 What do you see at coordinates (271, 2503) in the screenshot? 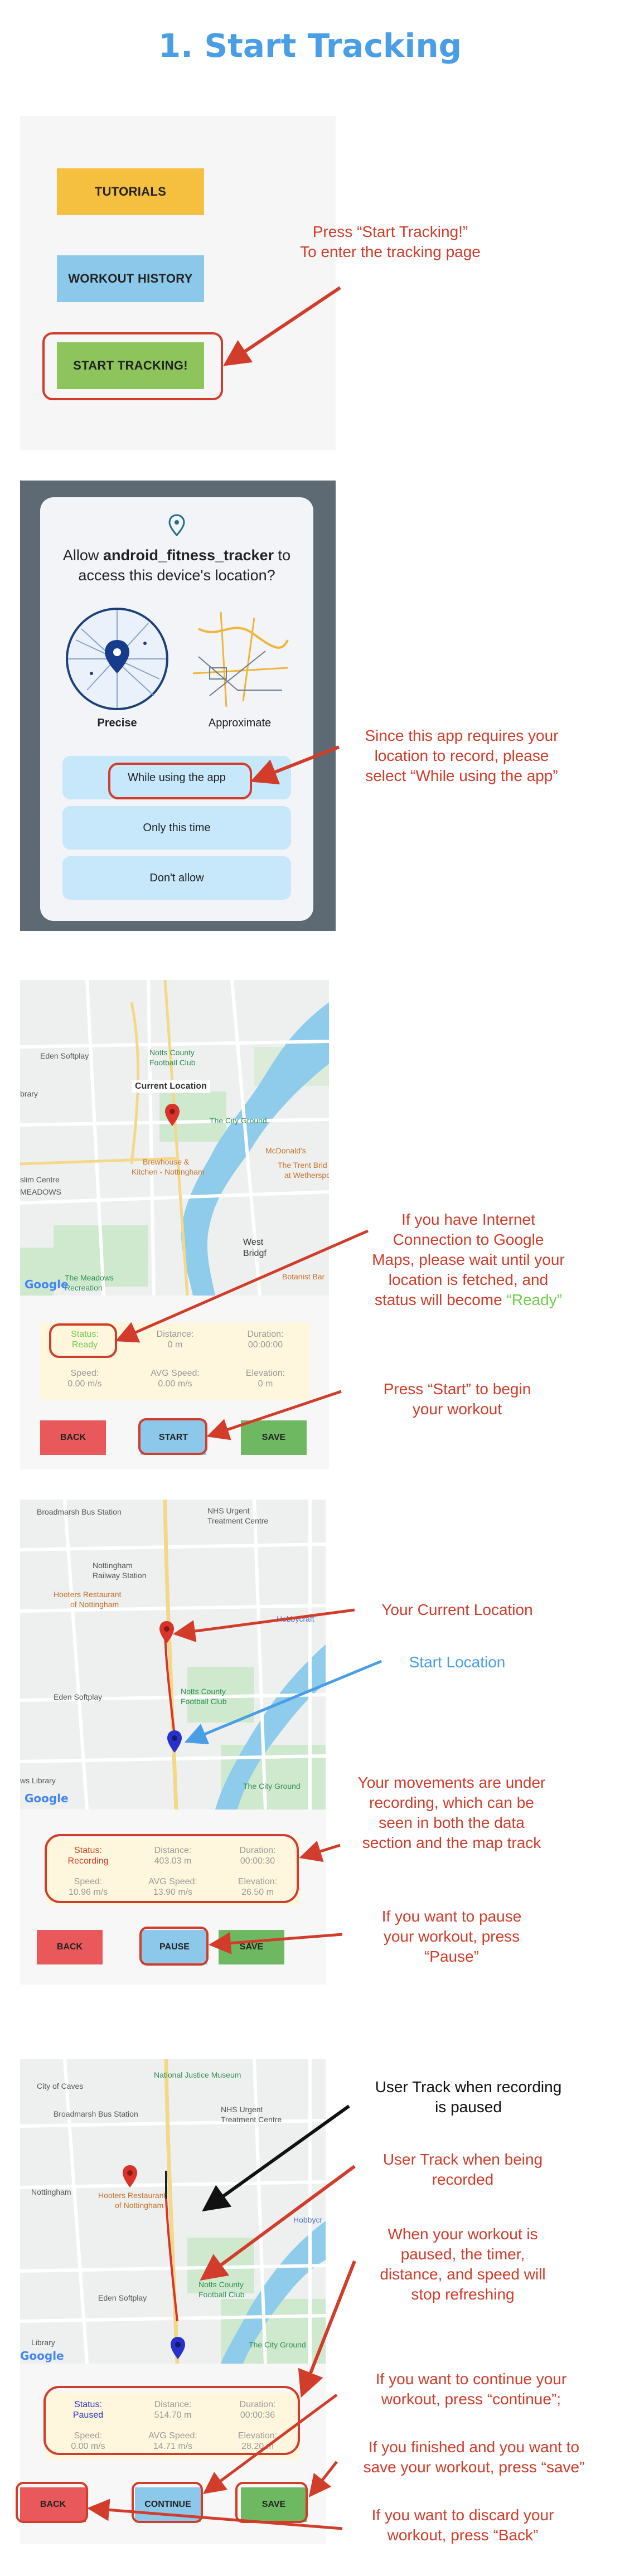
I see `save-button-highlight` at bounding box center [271, 2503].